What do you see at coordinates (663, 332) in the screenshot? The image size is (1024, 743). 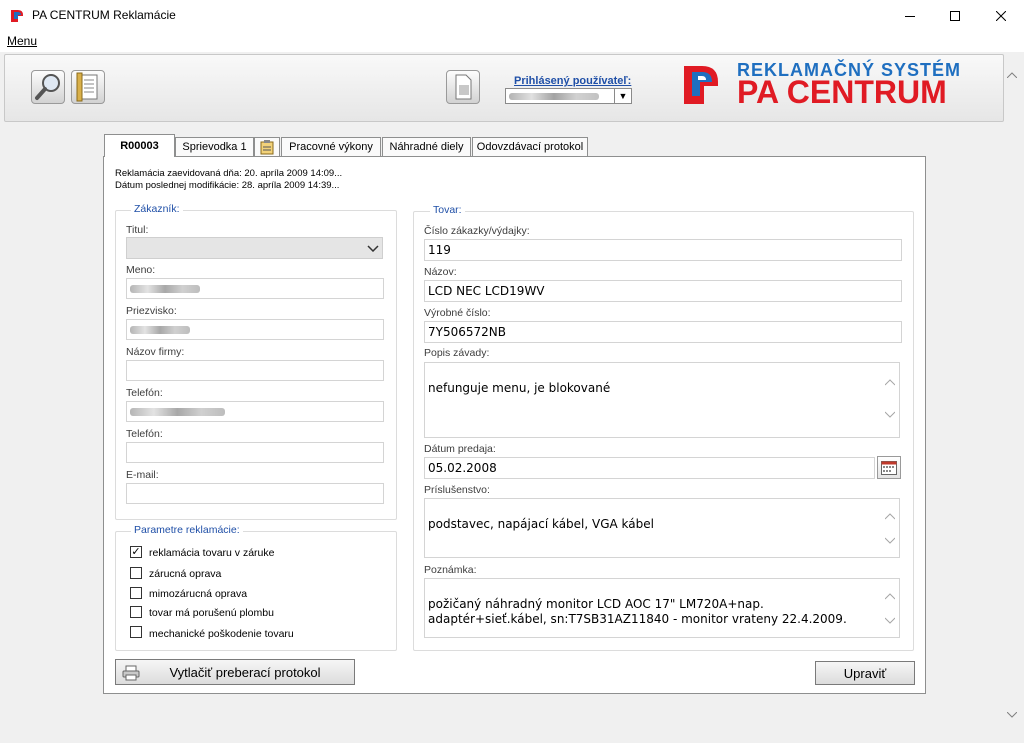 I see `serial-input: 7Y506572NB` at bounding box center [663, 332].